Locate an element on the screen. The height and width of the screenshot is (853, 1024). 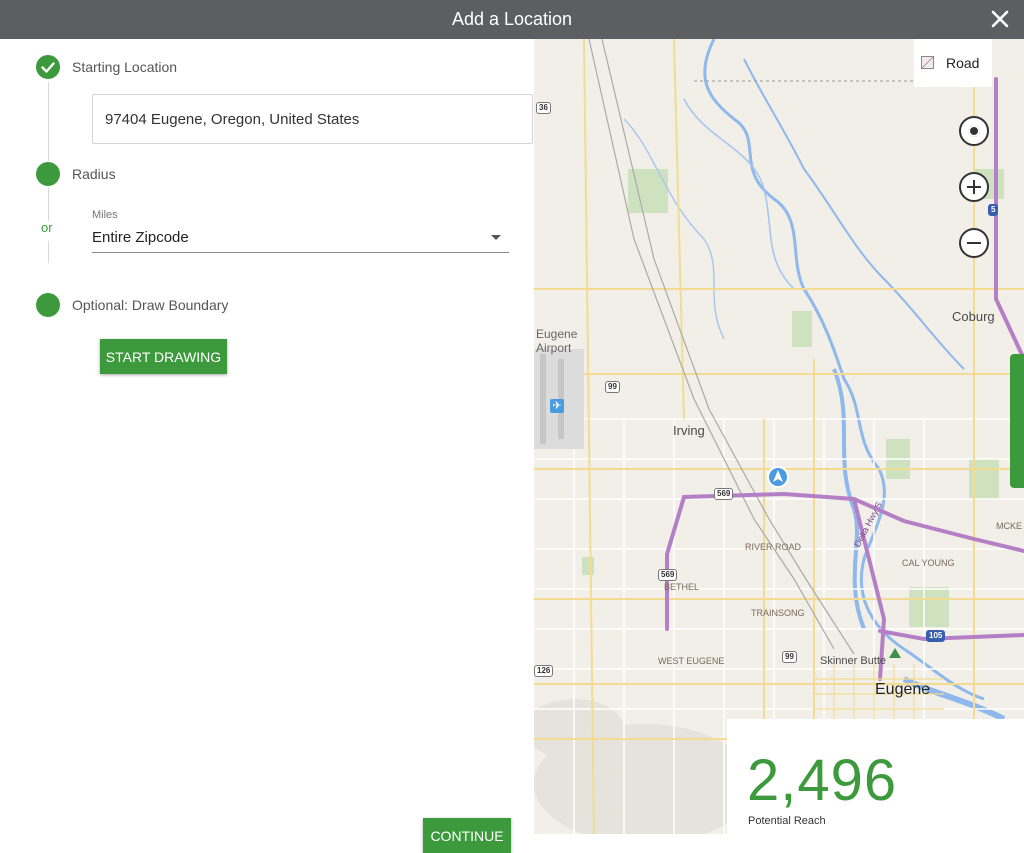
route-shield-36: 36 is located at coordinates (543, 108).